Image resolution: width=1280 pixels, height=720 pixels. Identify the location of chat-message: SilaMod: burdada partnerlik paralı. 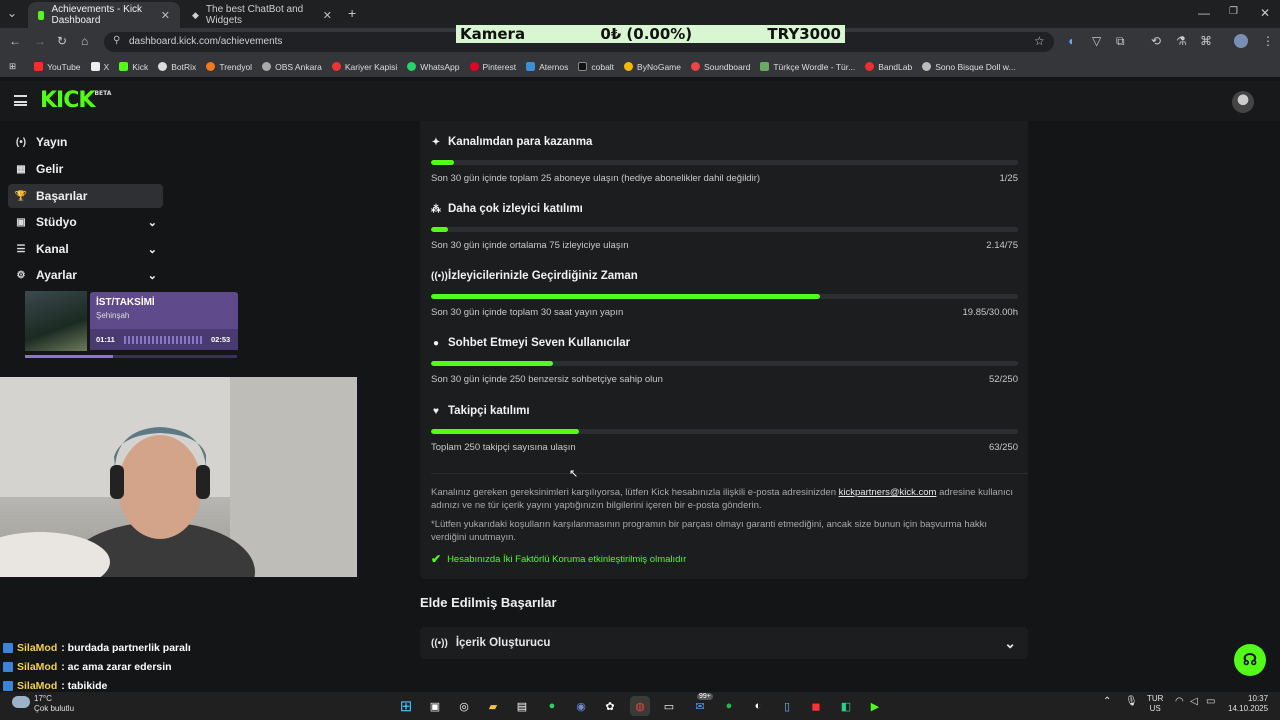
(97, 648).